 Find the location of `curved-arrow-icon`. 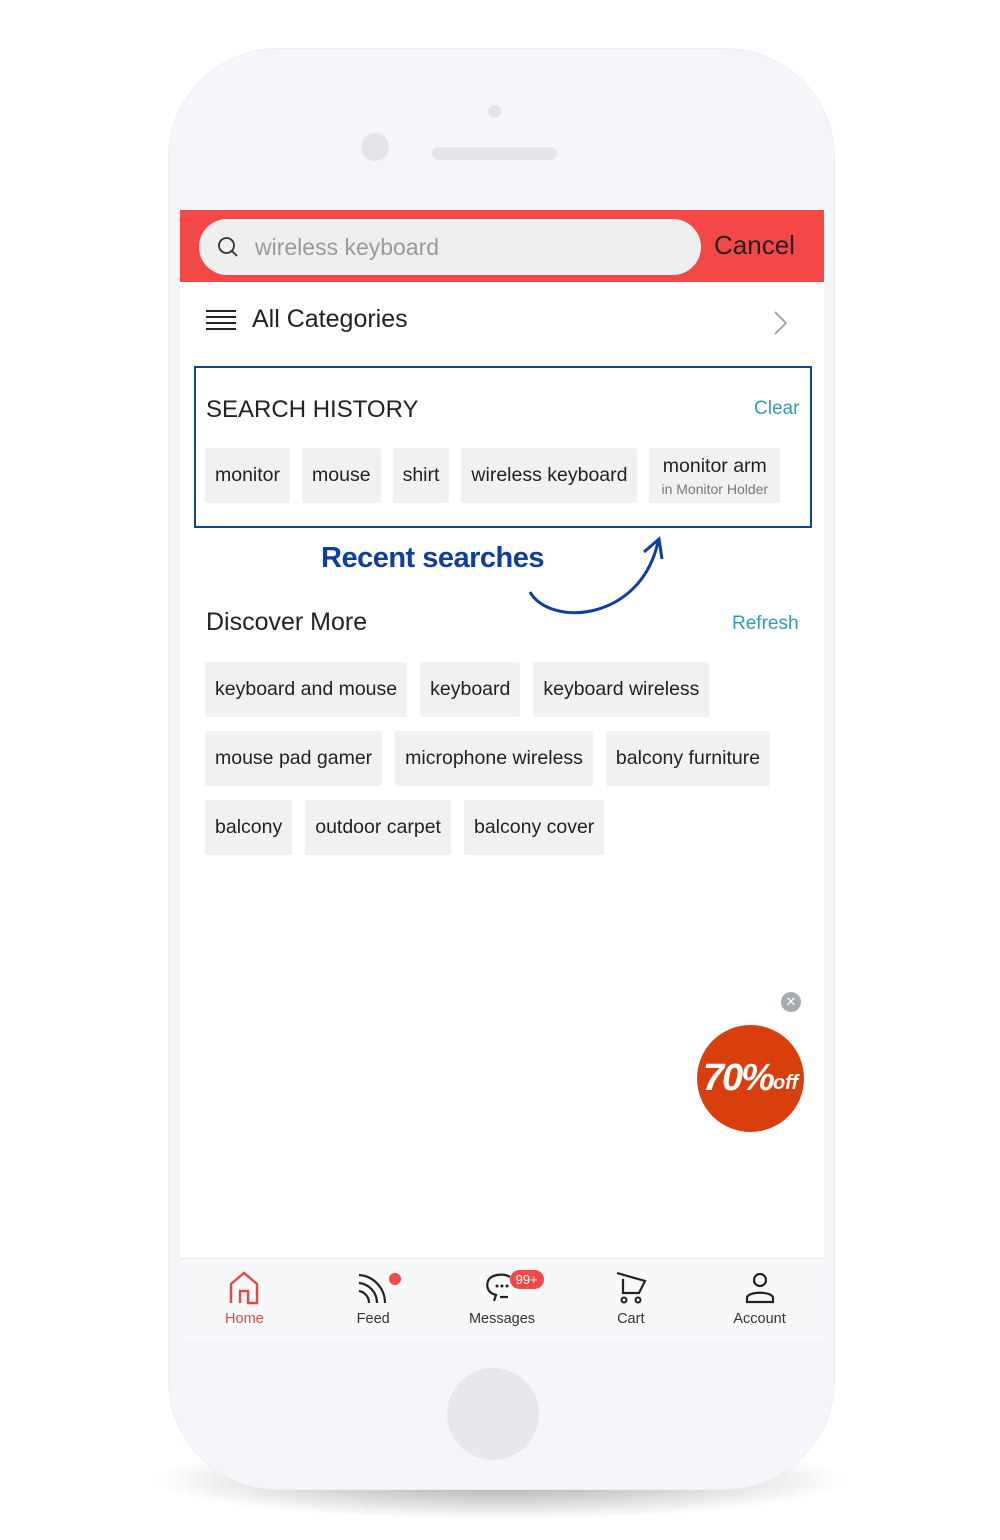

curved-arrow-icon is located at coordinates (596, 575).